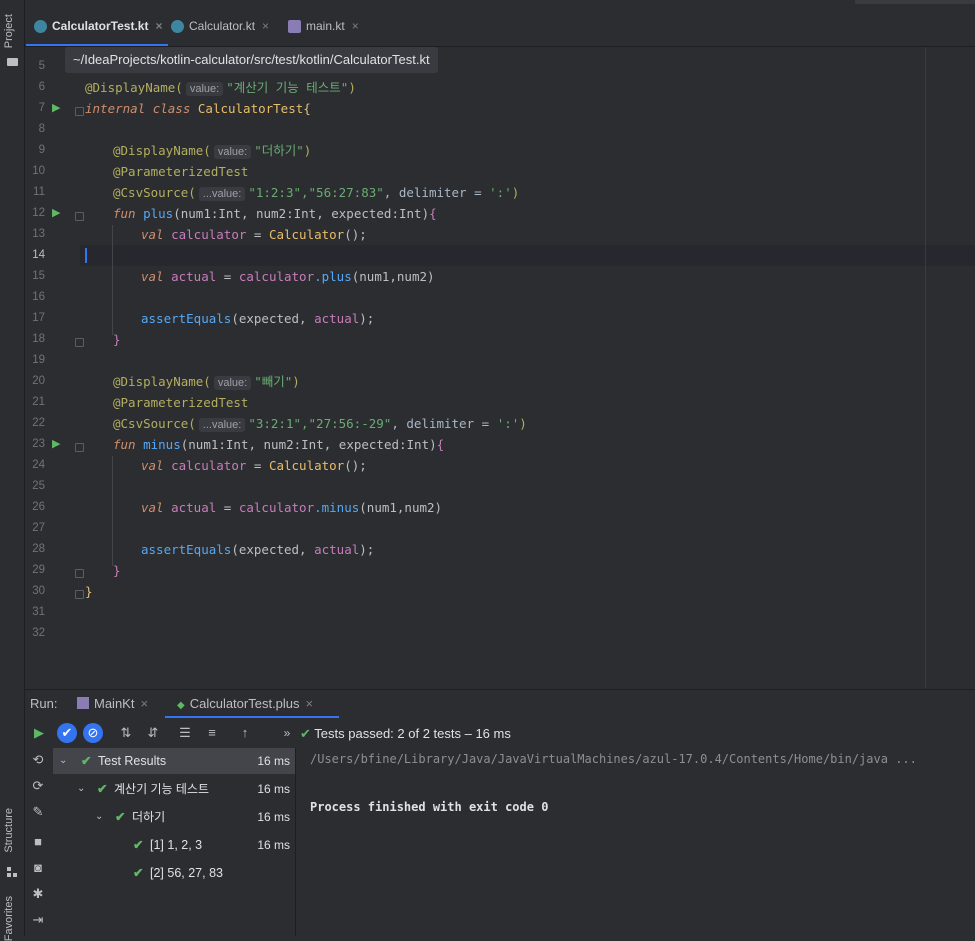 This screenshot has height=941, width=975. Describe the element at coordinates (162, 150) in the screenshot. I see `annotation: @DisplayName(` at that location.